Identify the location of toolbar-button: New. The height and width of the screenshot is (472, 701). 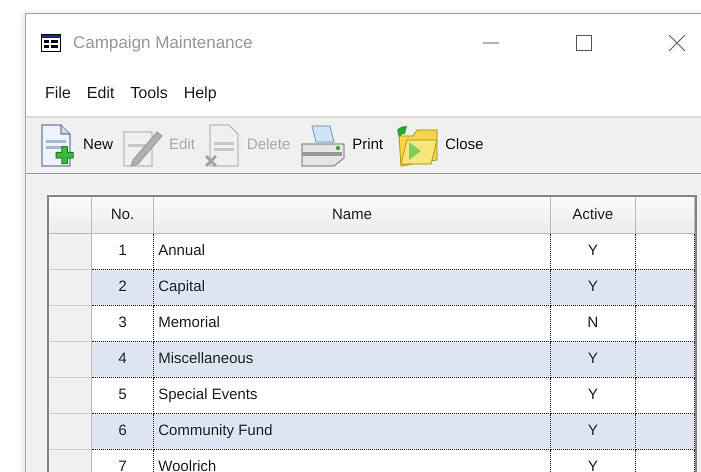
(77, 146).